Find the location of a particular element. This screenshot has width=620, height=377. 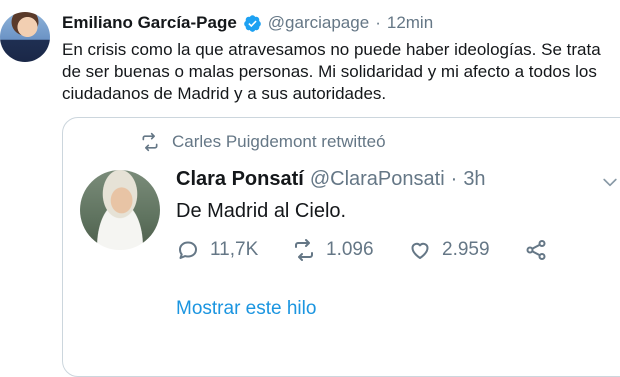

reply-count: 11,7K is located at coordinates (234, 249).